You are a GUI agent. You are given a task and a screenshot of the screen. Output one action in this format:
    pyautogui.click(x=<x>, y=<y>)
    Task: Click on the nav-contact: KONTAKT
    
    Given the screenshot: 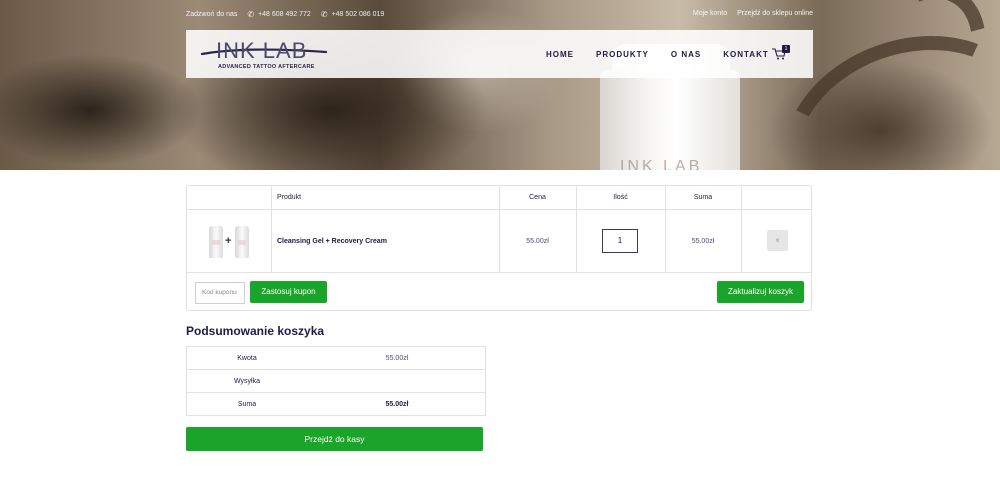 What is the action you would take?
    pyautogui.click(x=746, y=54)
    